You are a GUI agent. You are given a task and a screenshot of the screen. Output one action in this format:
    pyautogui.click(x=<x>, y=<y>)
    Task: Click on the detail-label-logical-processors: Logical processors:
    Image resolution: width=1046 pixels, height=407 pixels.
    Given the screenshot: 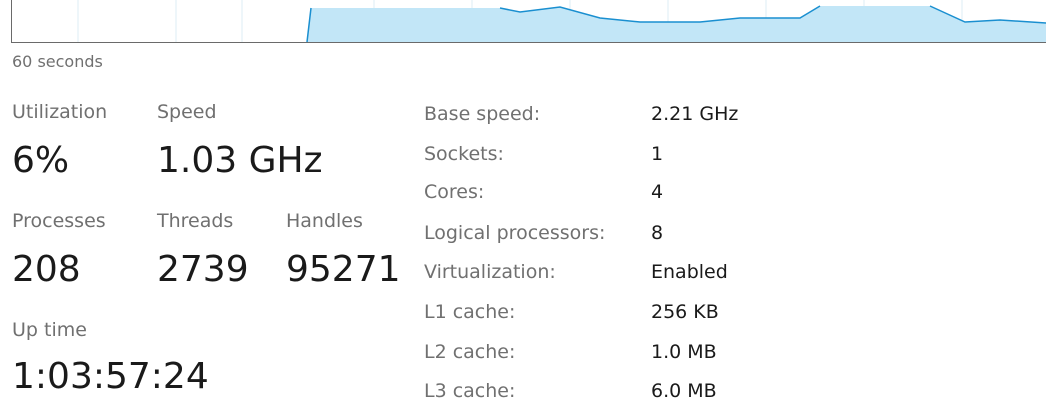 What is the action you would take?
    pyautogui.click(x=515, y=233)
    